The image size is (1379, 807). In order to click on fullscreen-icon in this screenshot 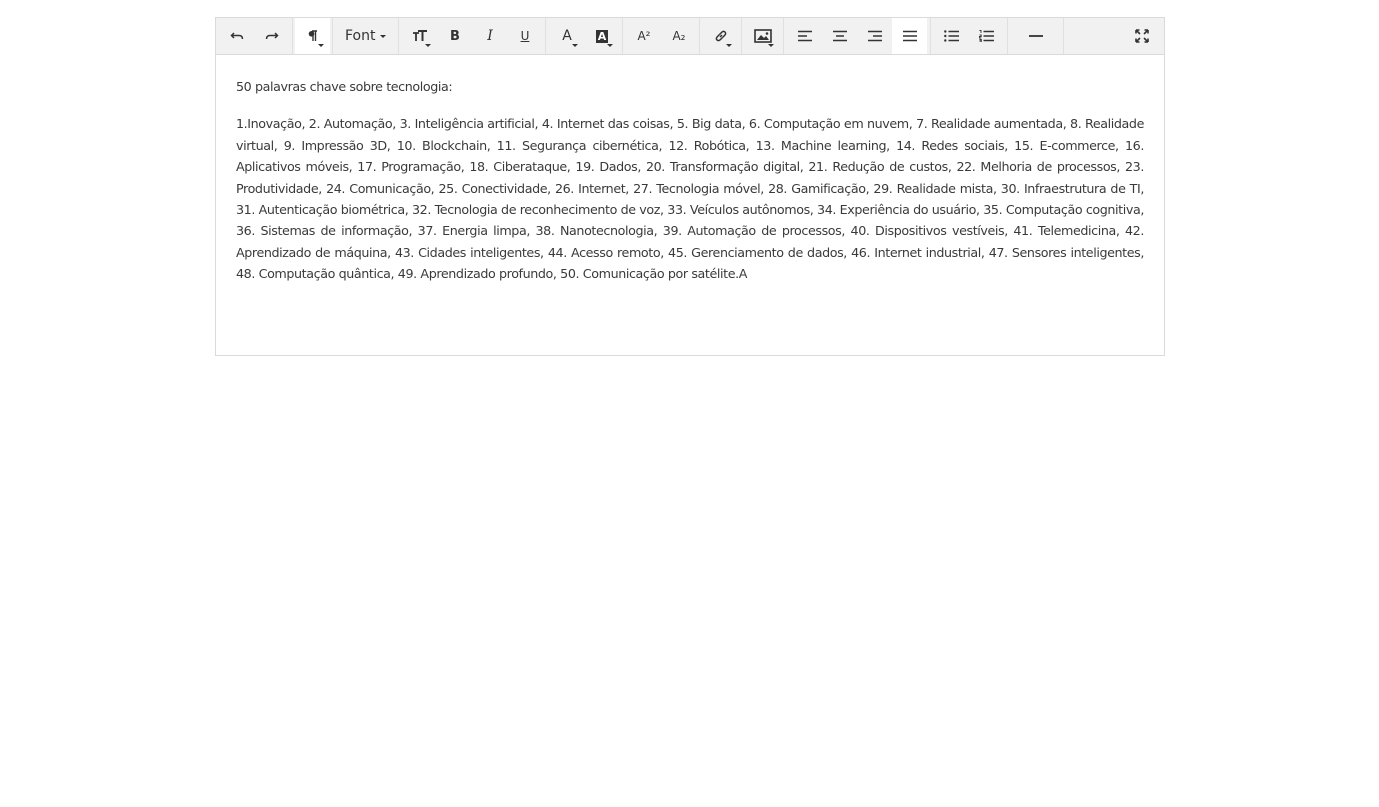, I will do `click(1141, 36)`.